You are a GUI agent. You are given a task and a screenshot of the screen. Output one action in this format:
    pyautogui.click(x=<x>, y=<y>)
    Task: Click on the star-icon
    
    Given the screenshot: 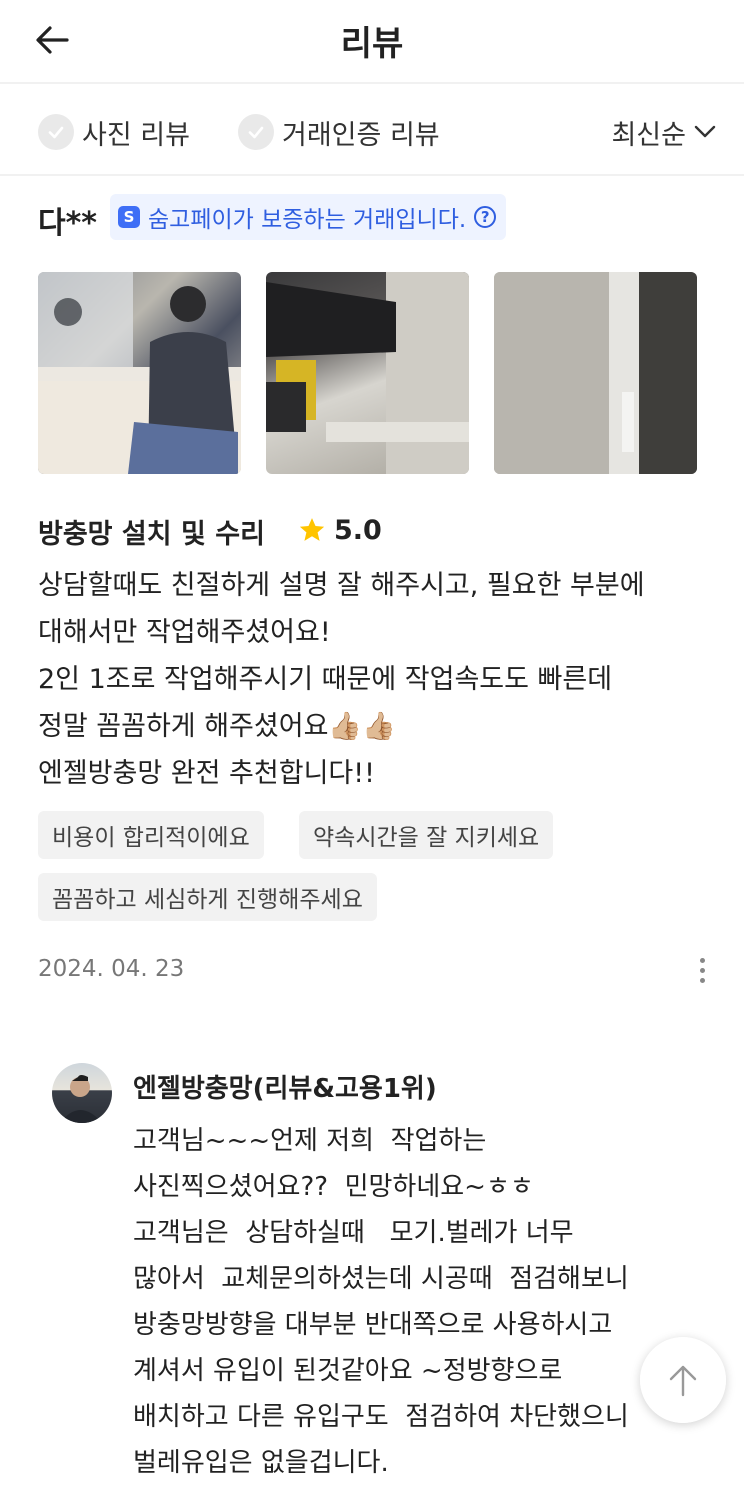 What is the action you would take?
    pyautogui.click(x=312, y=529)
    